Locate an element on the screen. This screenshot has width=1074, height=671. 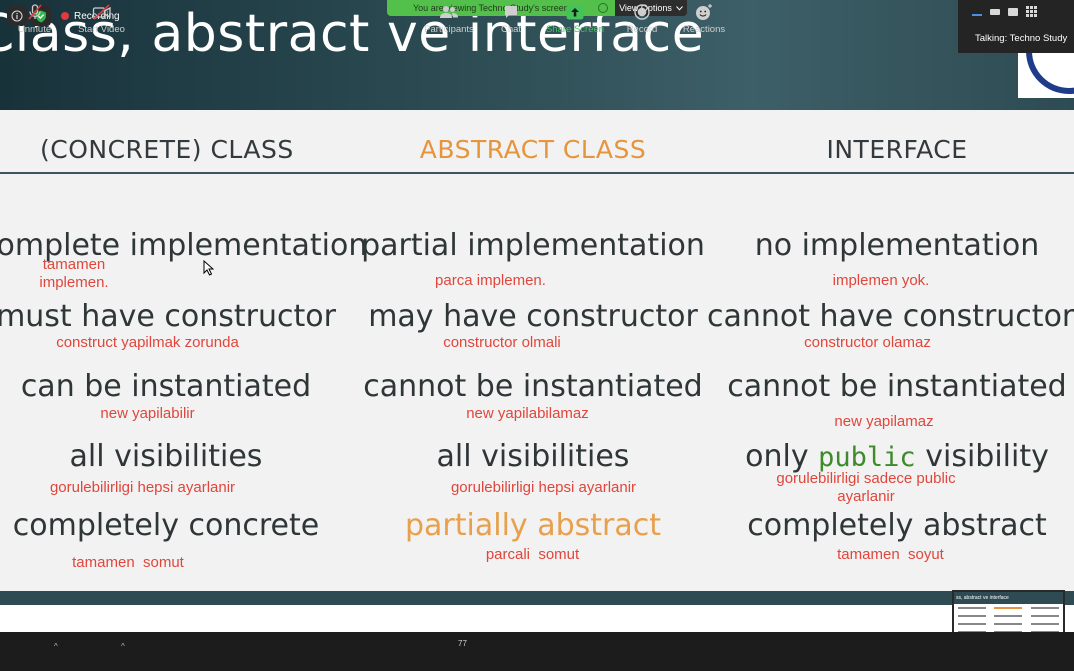
note-parca-implemen: parca implemen. is located at coordinates (490, 280).